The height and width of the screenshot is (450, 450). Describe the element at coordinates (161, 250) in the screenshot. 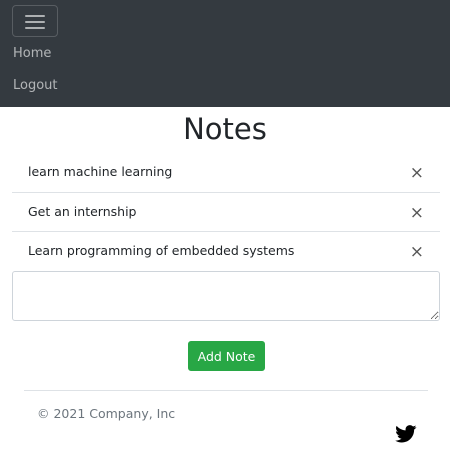

I see `note-text: Learn programming of embedded systems` at that location.